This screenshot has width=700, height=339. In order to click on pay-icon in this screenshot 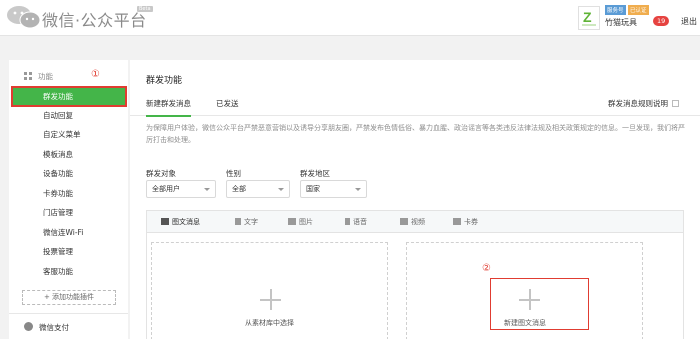, I will do `click(28, 326)`.